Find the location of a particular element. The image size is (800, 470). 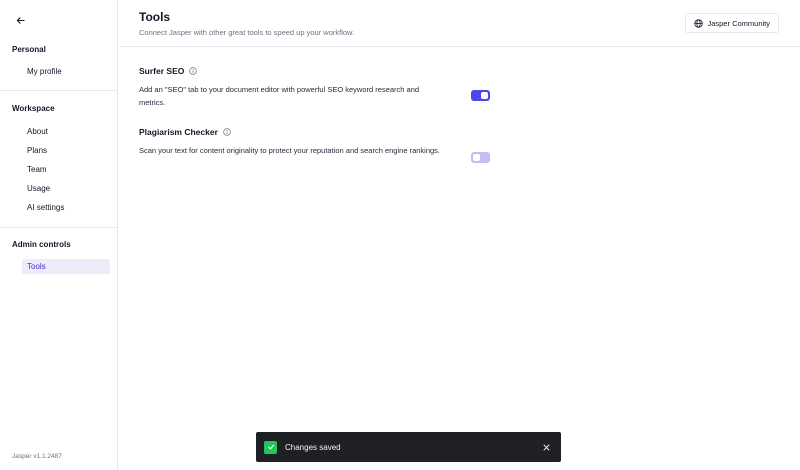

toast-notification: Changes saved is located at coordinates (408, 447).